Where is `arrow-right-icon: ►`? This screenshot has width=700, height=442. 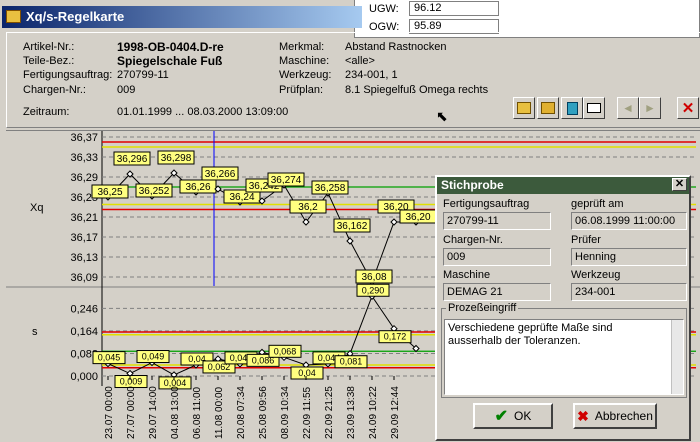 arrow-right-icon: ► is located at coordinates (650, 108).